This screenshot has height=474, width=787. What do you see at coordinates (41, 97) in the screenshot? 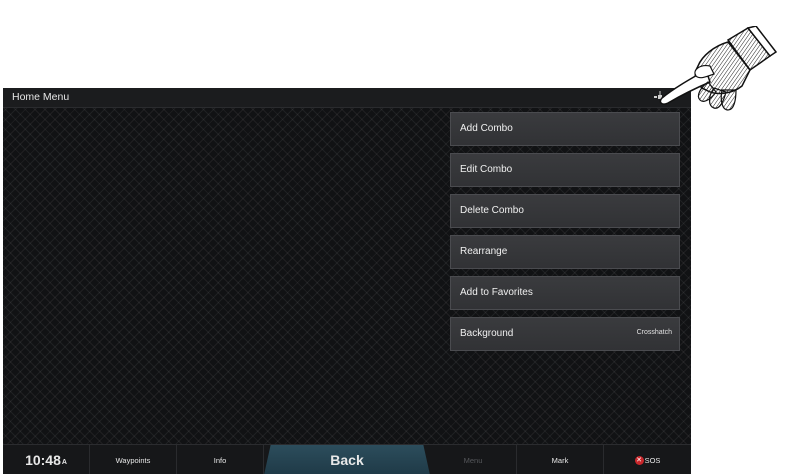
I see `page-title: Home Menu` at bounding box center [41, 97].